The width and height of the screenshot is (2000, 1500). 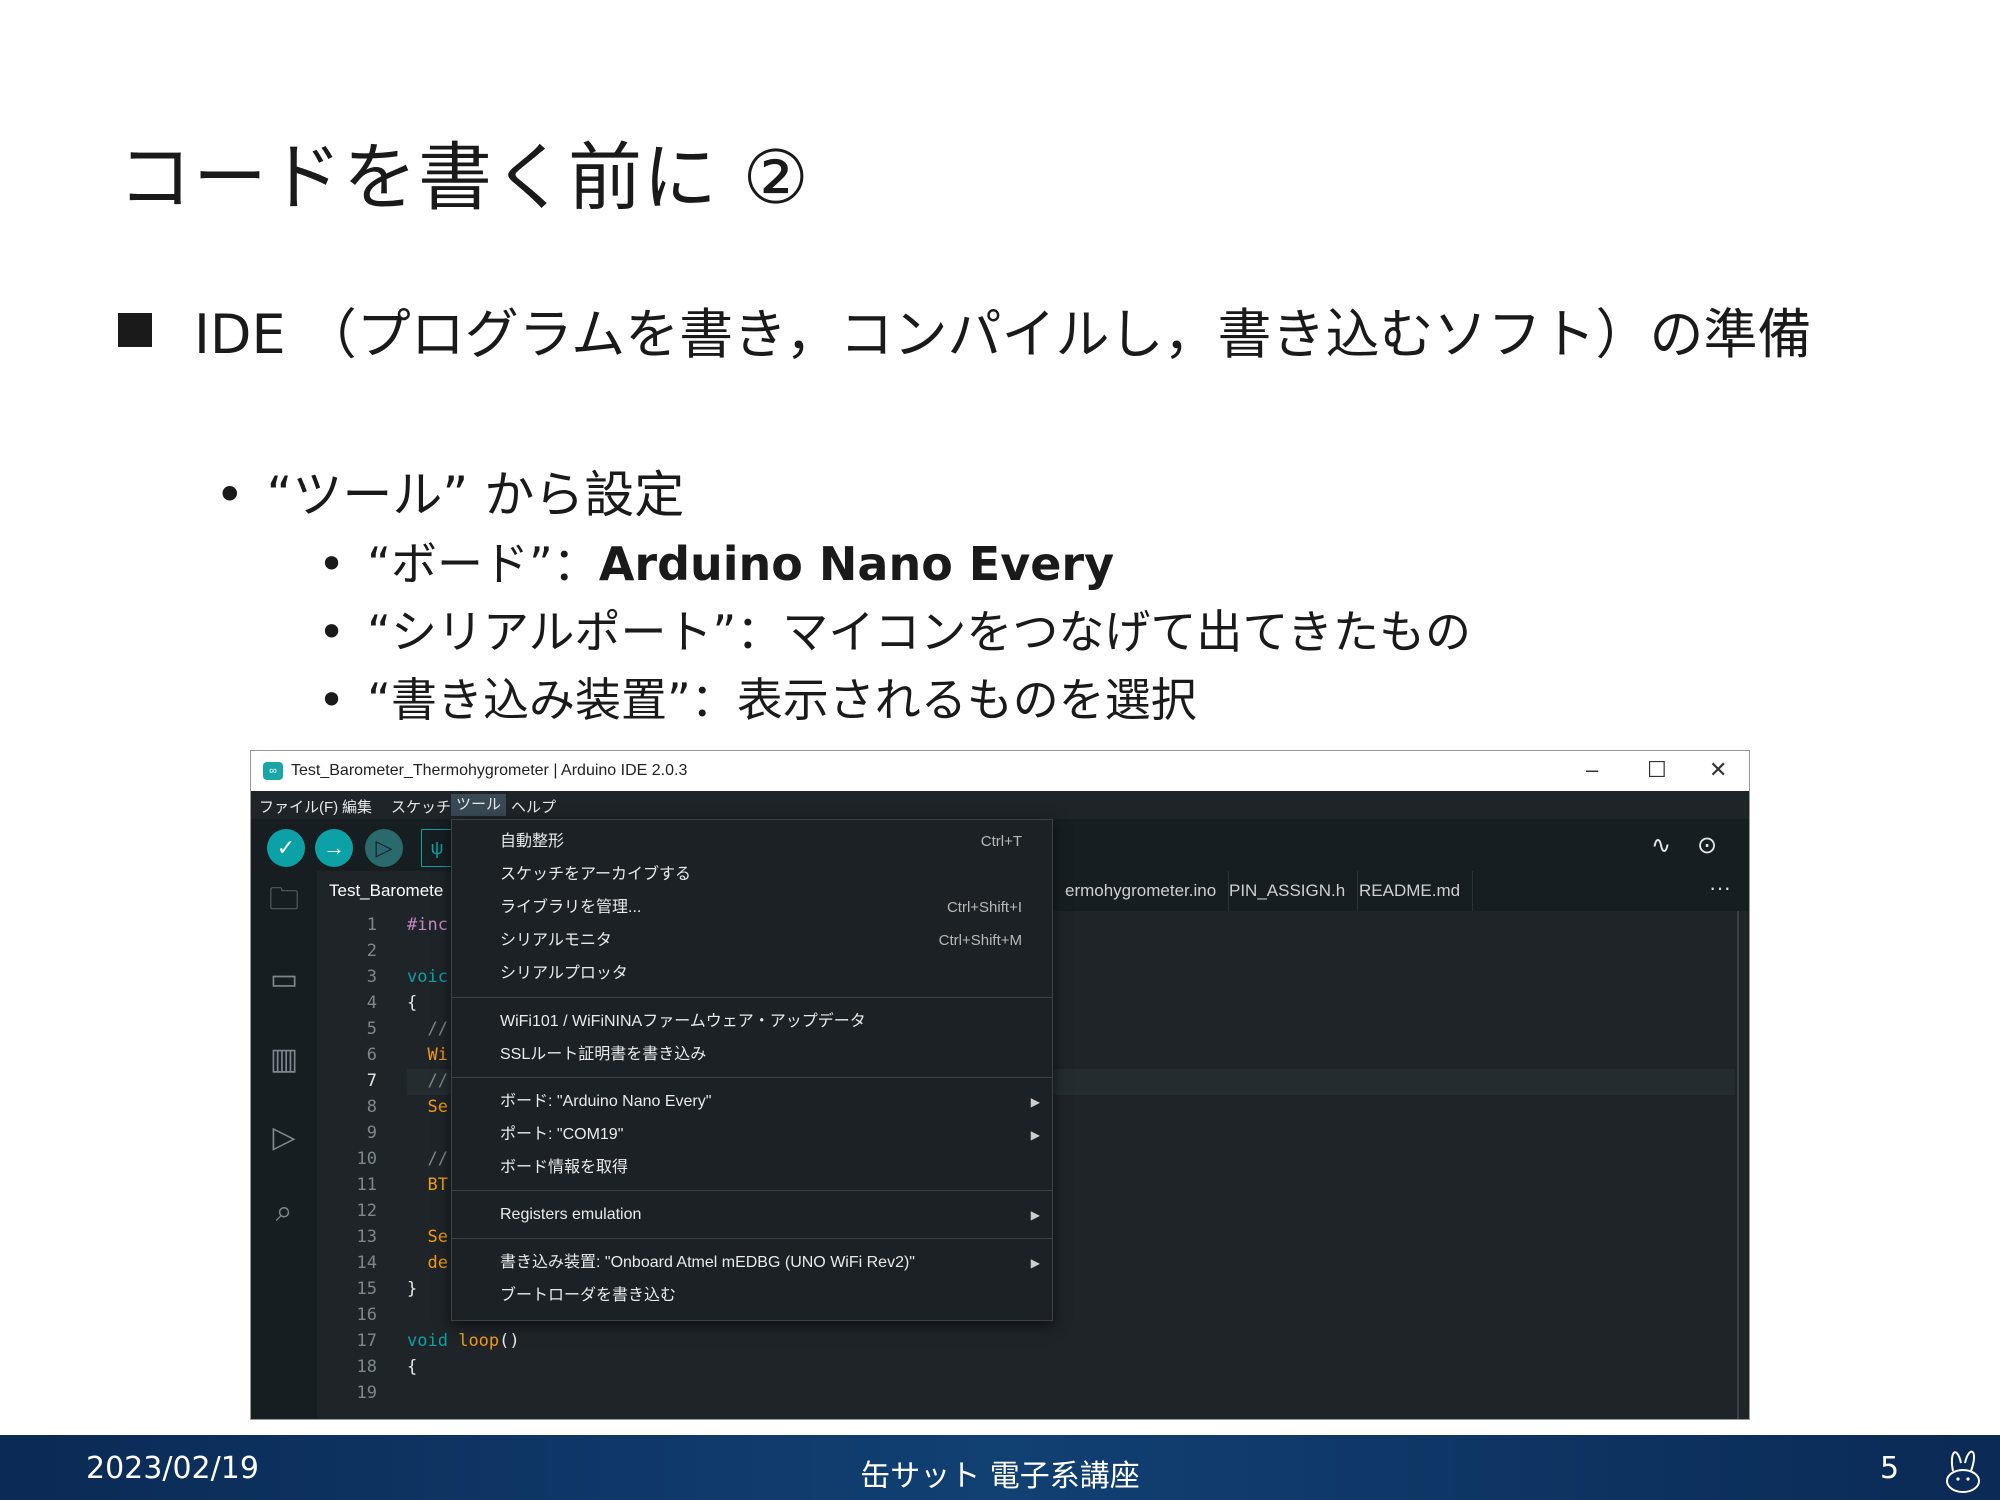 What do you see at coordinates (1720, 888) in the screenshot?
I see `more-icon: ···` at bounding box center [1720, 888].